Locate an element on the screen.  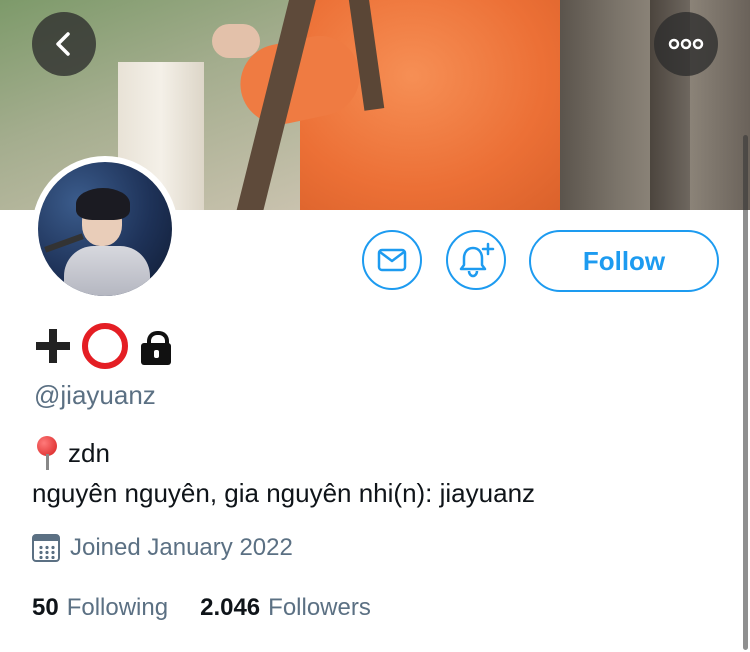
bell-plus-icon is located at coordinates (477, 260).